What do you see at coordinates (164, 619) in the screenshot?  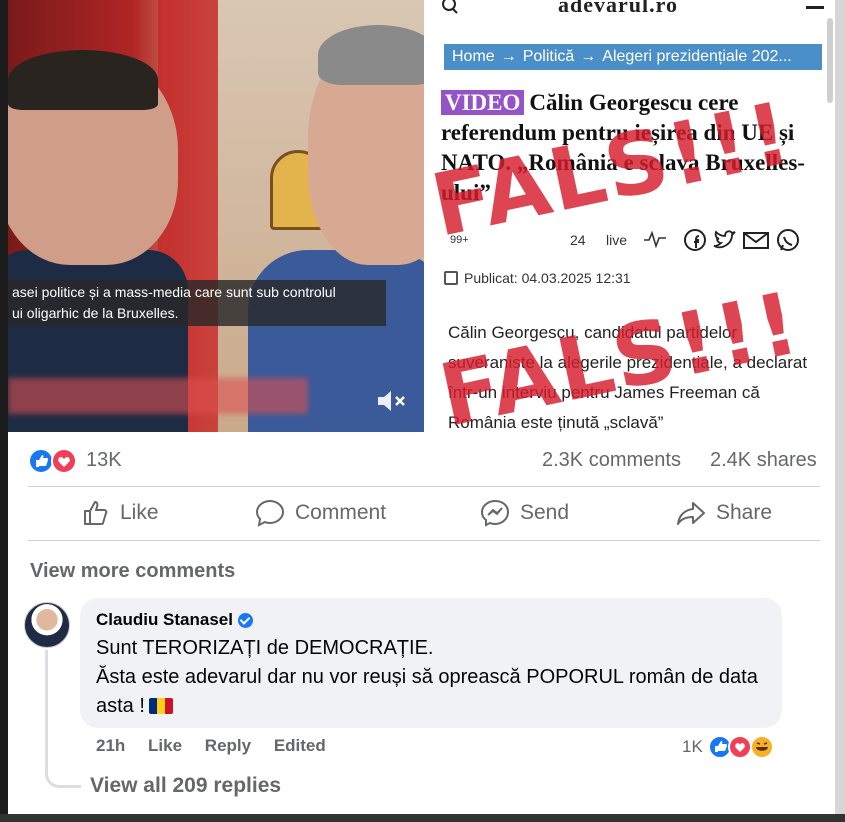 I see `comment-author-name: Claudiu Stanasel` at bounding box center [164, 619].